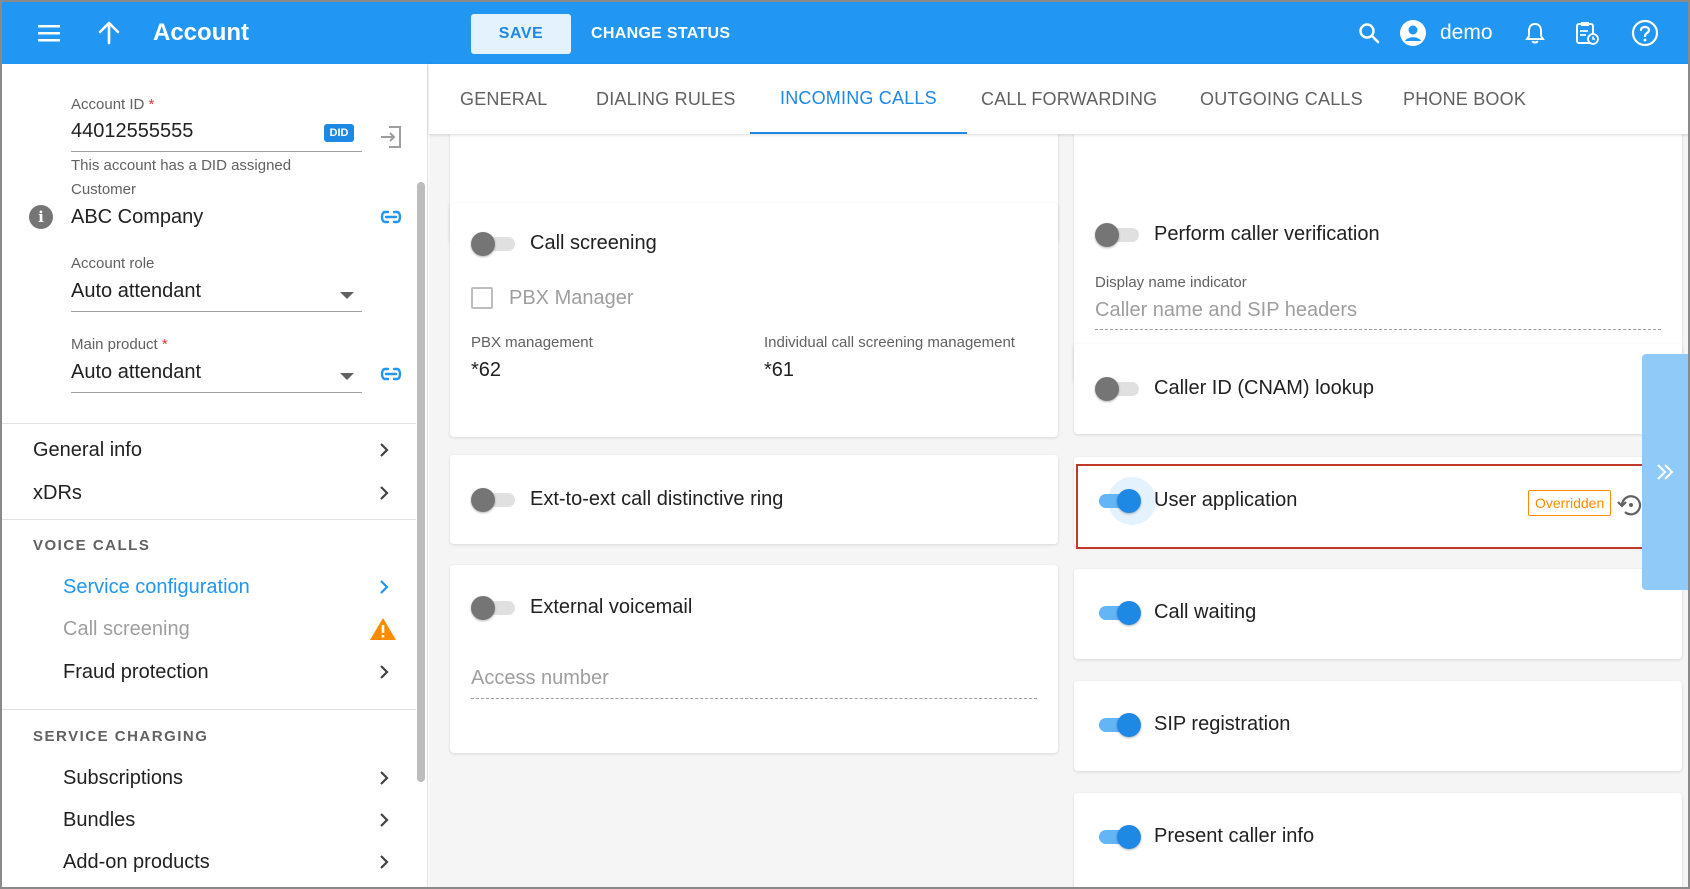 The width and height of the screenshot is (1690, 889). I want to click on user-name: demo, so click(1466, 33).